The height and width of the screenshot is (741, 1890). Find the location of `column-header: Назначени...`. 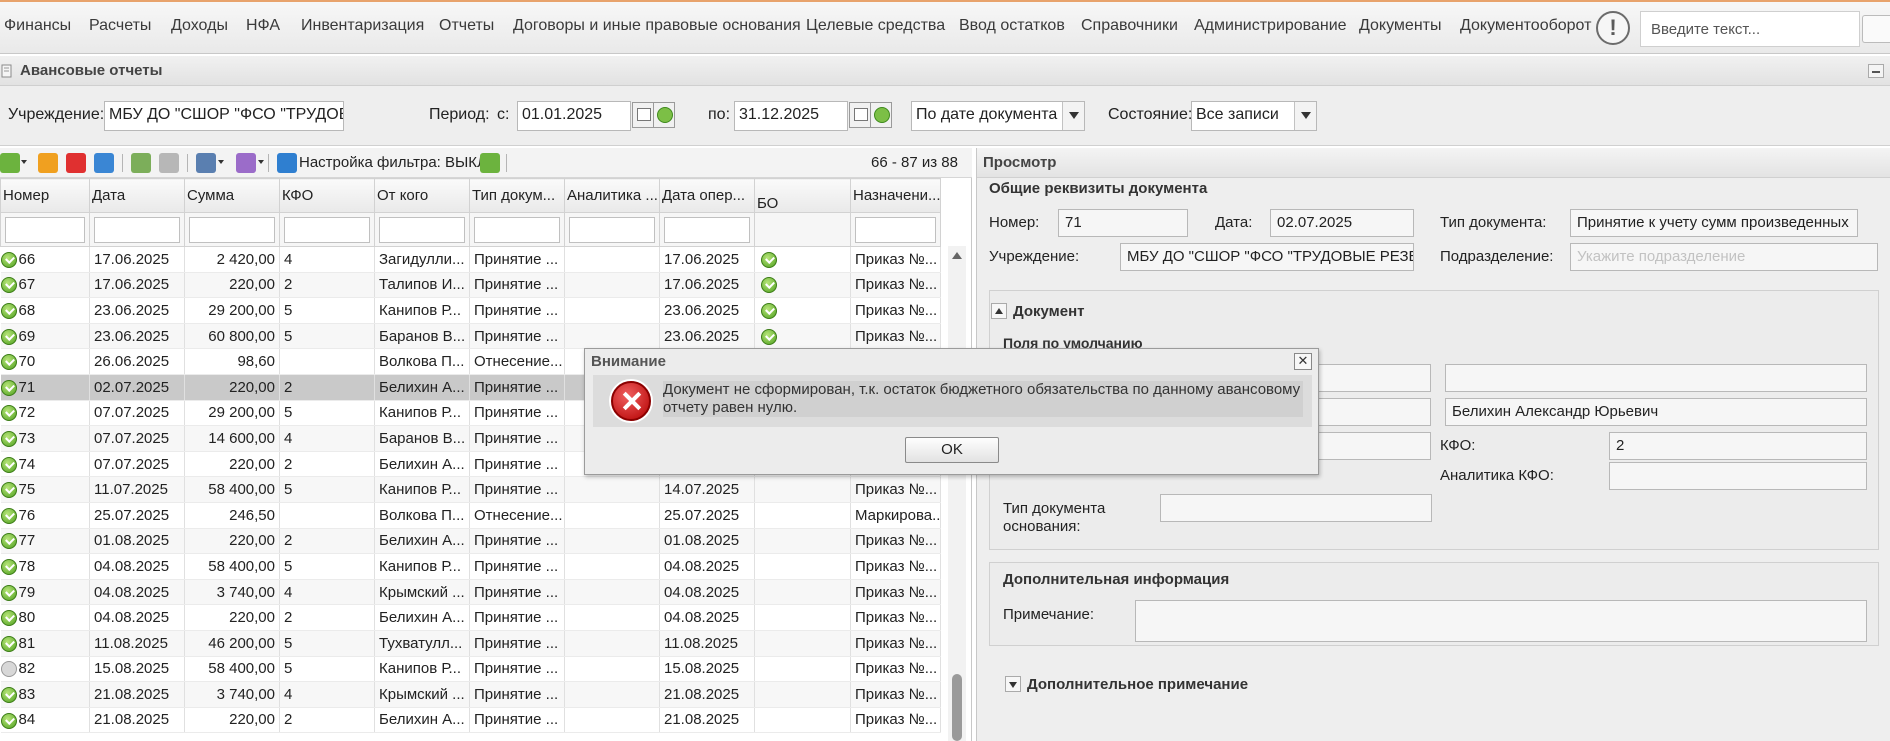

column-header: Назначени... is located at coordinates (895, 195).